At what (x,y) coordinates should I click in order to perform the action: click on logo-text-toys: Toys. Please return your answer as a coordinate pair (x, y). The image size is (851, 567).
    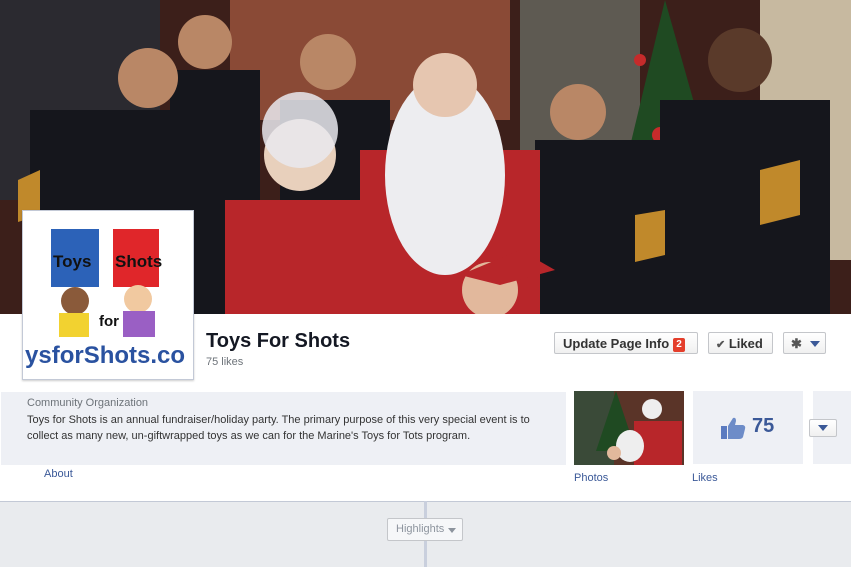
    Looking at the image, I should click on (72, 261).